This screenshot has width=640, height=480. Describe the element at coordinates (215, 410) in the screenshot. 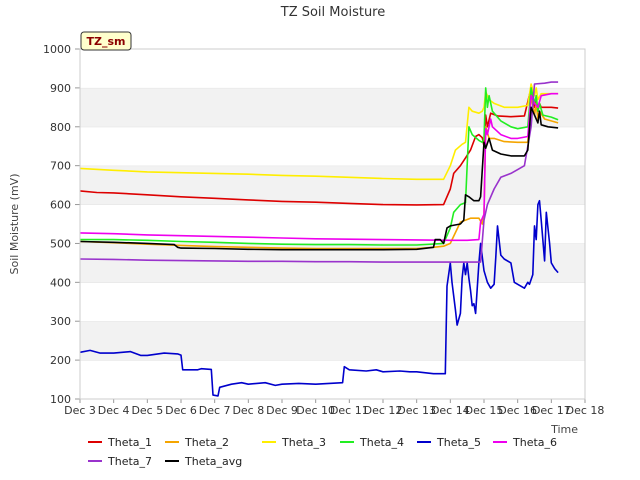

I see `x-tick-label: Dec 7` at that location.